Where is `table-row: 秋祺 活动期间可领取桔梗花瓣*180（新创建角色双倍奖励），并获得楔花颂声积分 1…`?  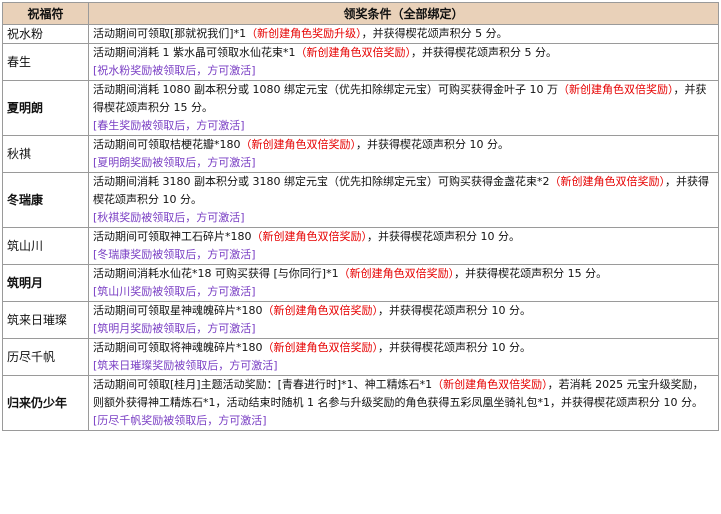
table-row: 秋祺 活动期间可领取桔梗花瓣*180（新创建角色双倍奖励），并获得楔花颂声积分 1… is located at coordinates (360, 154).